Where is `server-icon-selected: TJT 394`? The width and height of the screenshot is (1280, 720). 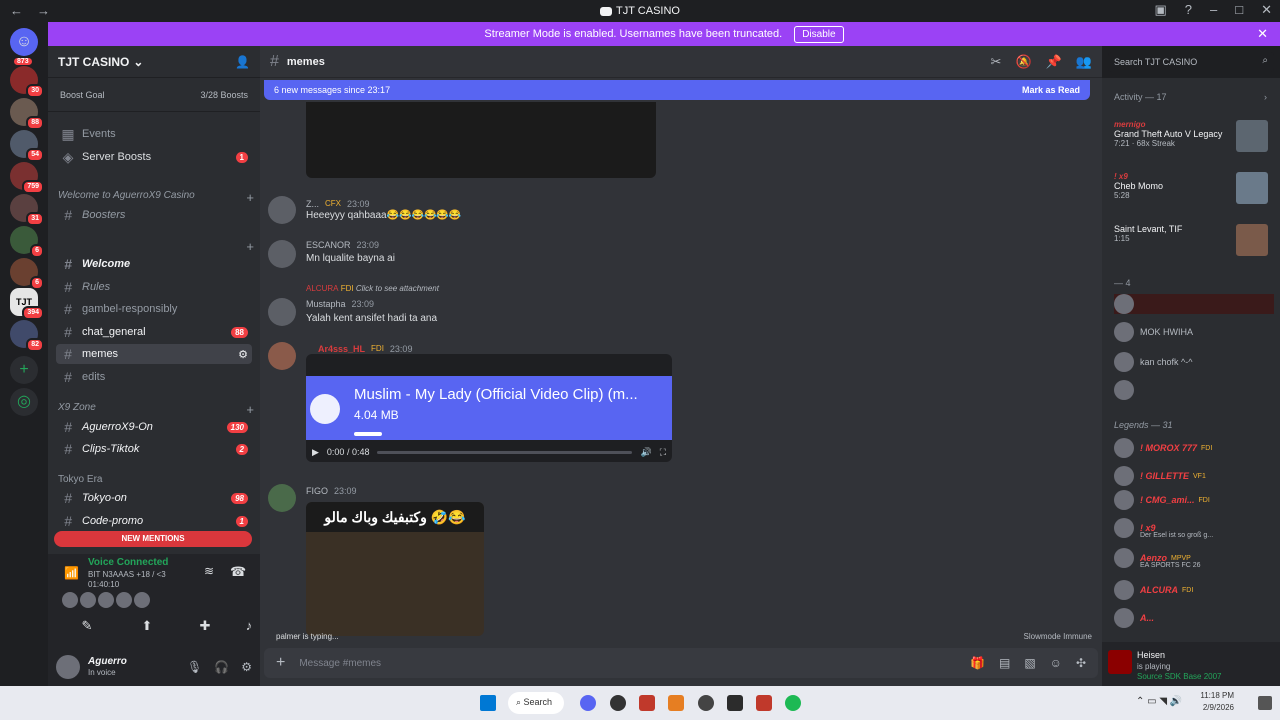
server-icon-selected: TJT 394 is located at coordinates (27, 304).